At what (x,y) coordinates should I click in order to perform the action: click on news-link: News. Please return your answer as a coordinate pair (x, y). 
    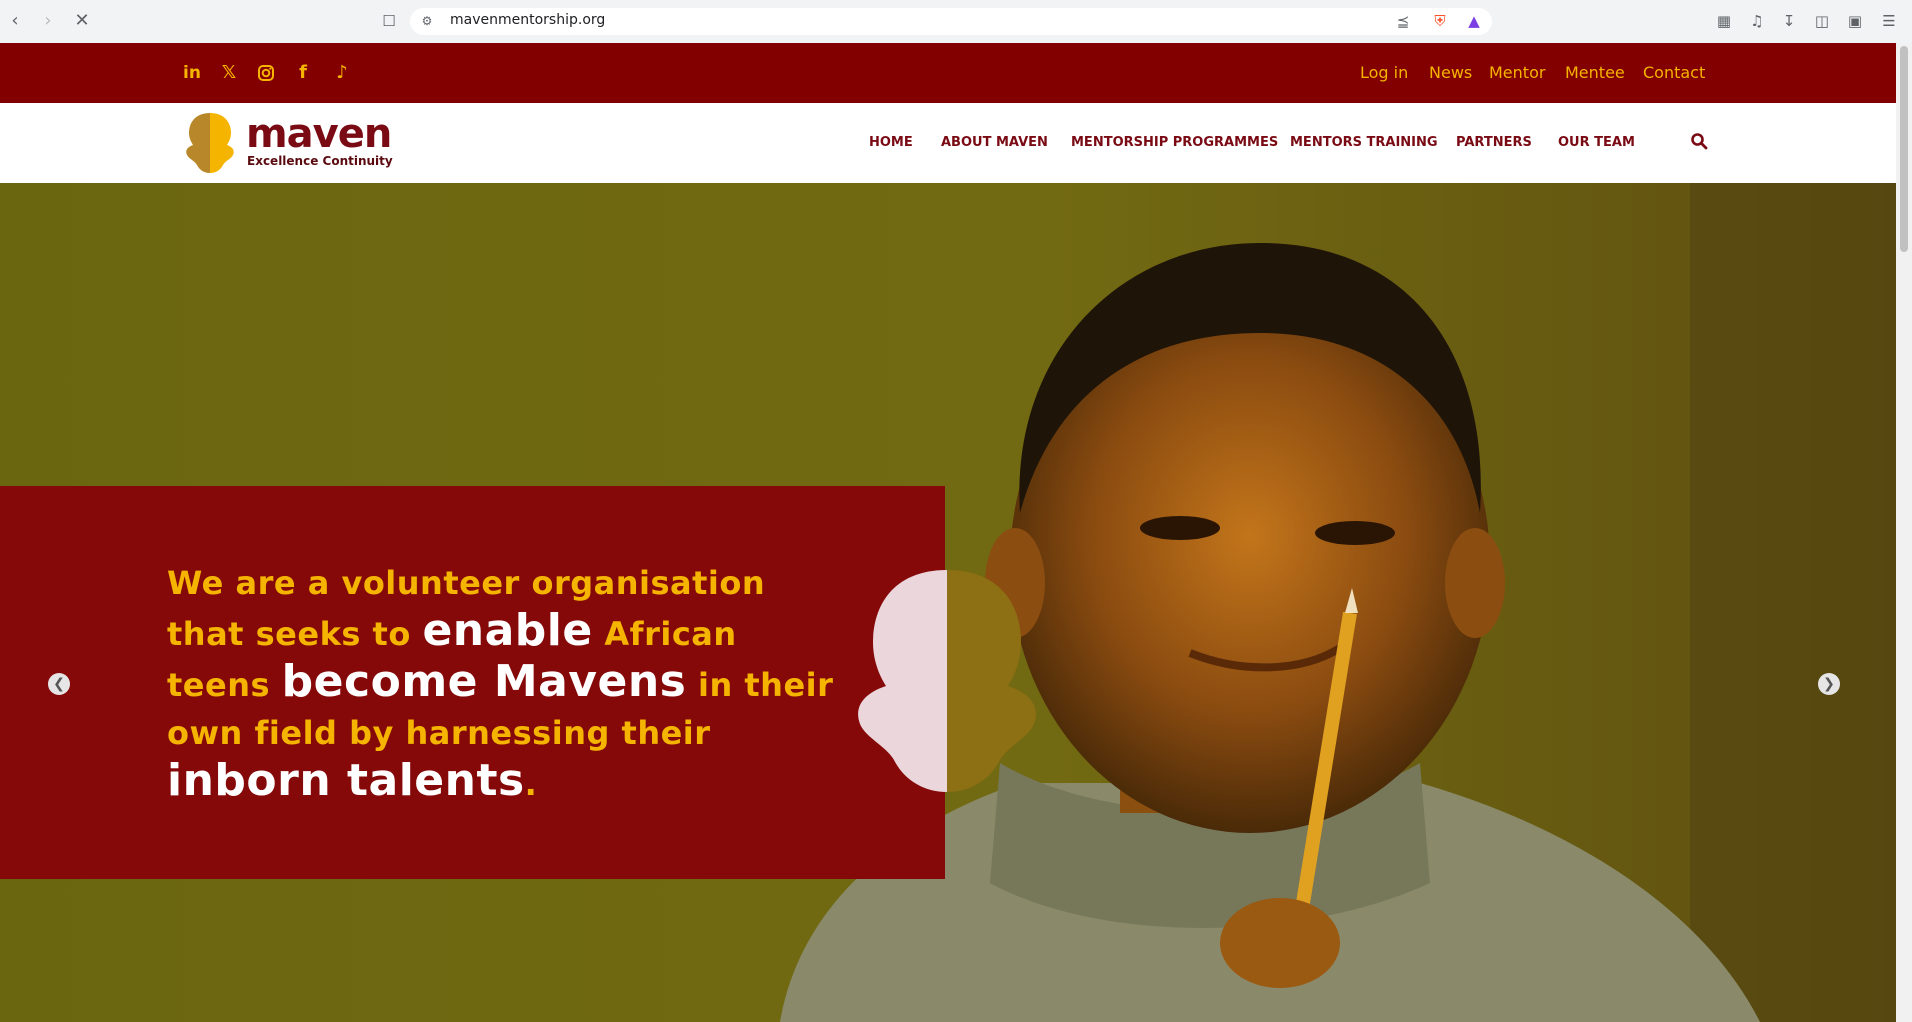
    Looking at the image, I should click on (1450, 73).